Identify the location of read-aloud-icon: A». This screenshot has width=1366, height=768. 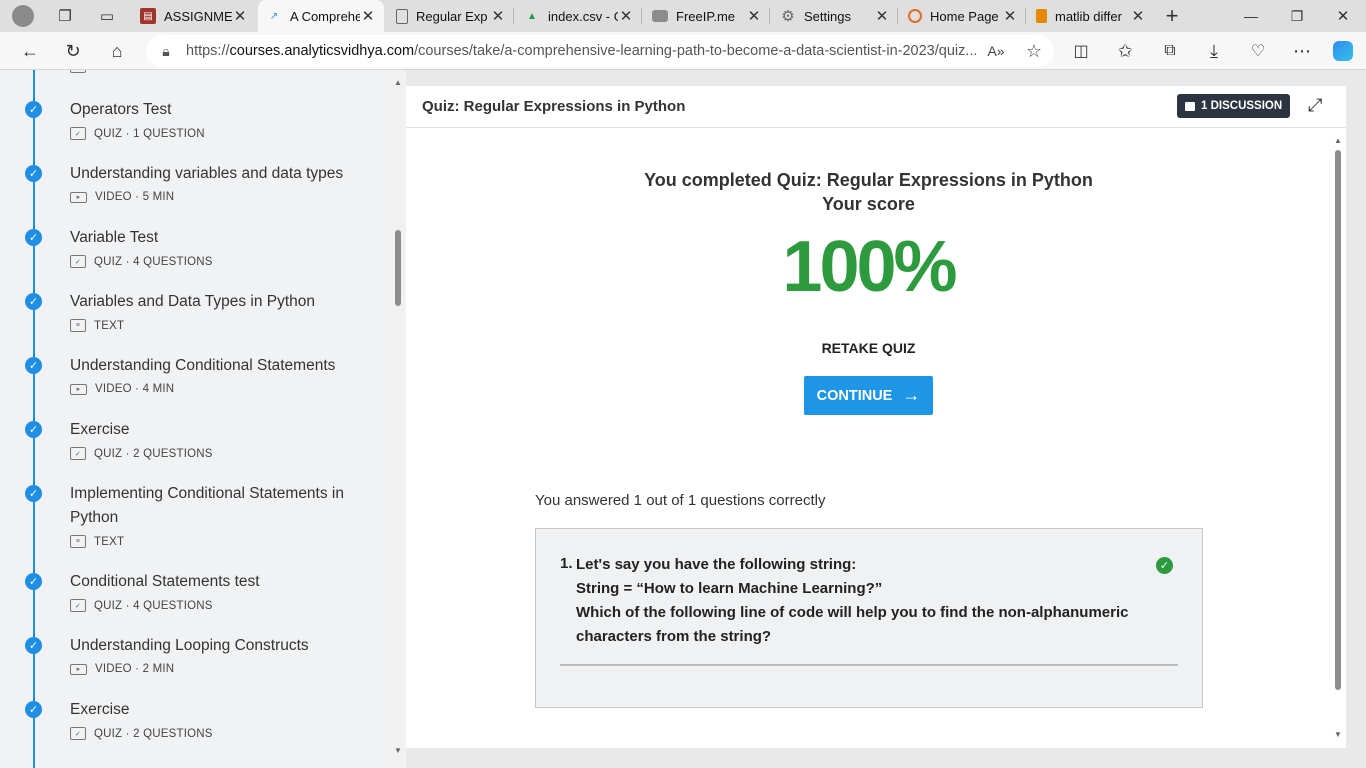
(996, 51).